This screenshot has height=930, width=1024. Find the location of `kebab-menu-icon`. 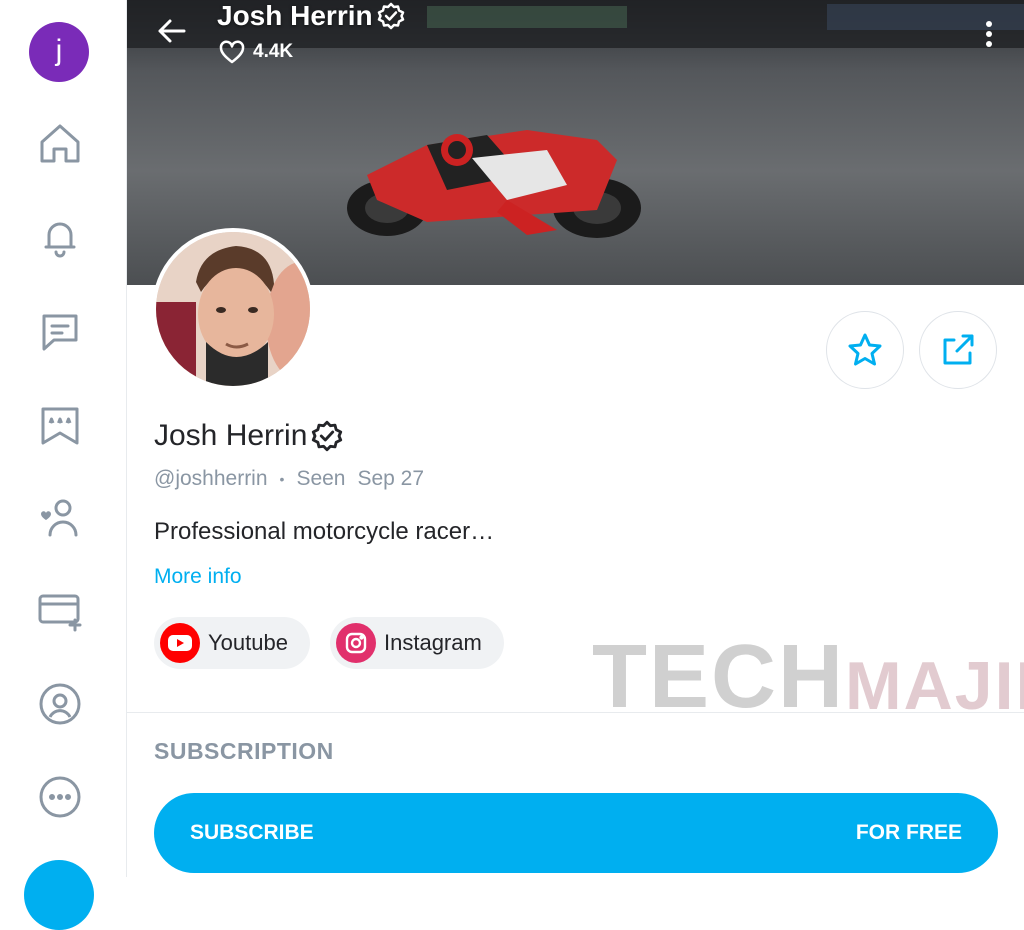

kebab-menu-icon is located at coordinates (989, 32).